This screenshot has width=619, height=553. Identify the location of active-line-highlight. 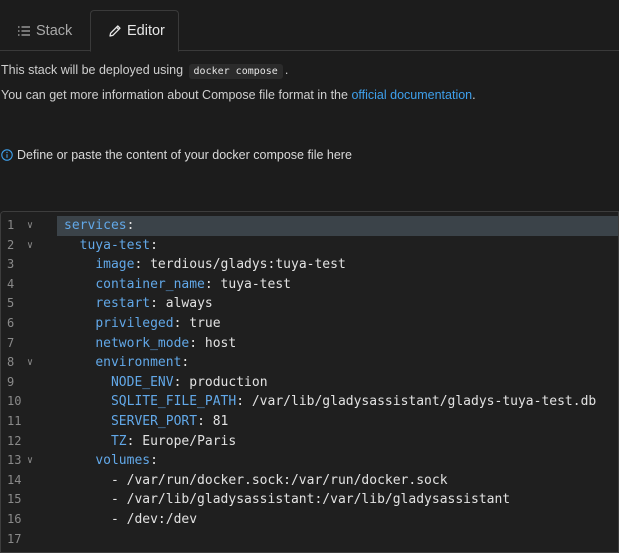
(337, 226).